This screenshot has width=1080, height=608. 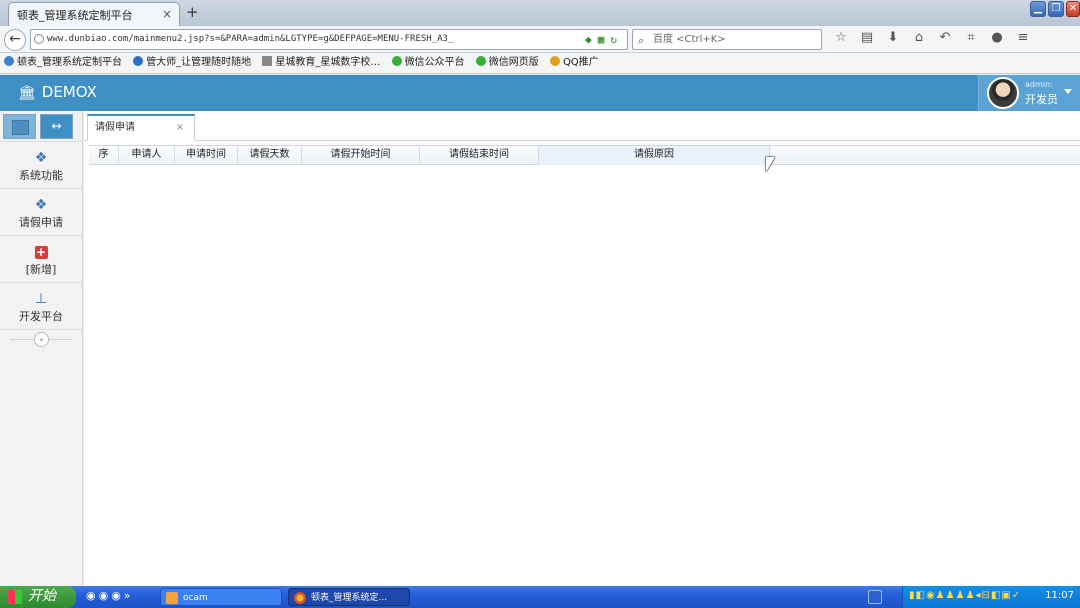 What do you see at coordinates (41, 222) in the screenshot?
I see `sidebar-item-label: 请假申请` at bounding box center [41, 222].